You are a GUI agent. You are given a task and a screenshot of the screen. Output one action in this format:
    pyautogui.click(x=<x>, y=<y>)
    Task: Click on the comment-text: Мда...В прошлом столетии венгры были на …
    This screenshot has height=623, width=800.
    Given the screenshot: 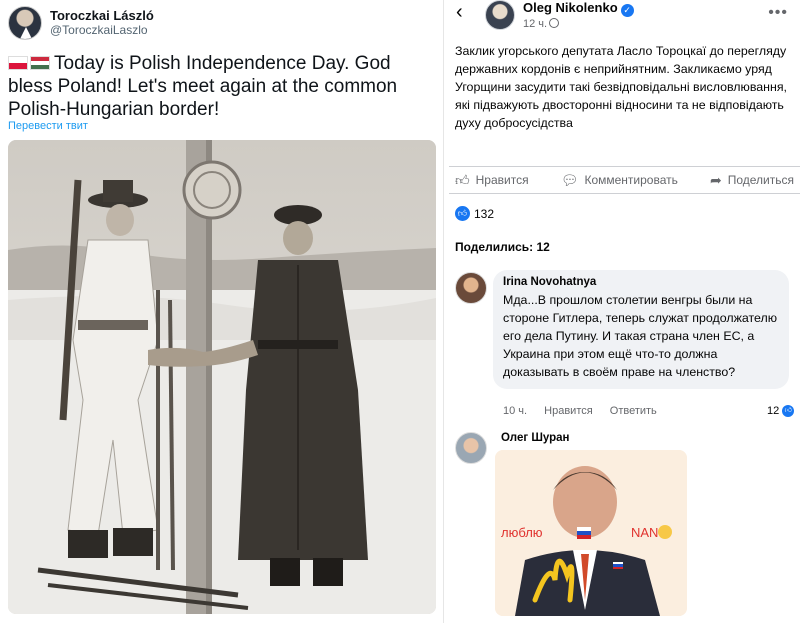 What is the action you would take?
    pyautogui.click(x=640, y=336)
    